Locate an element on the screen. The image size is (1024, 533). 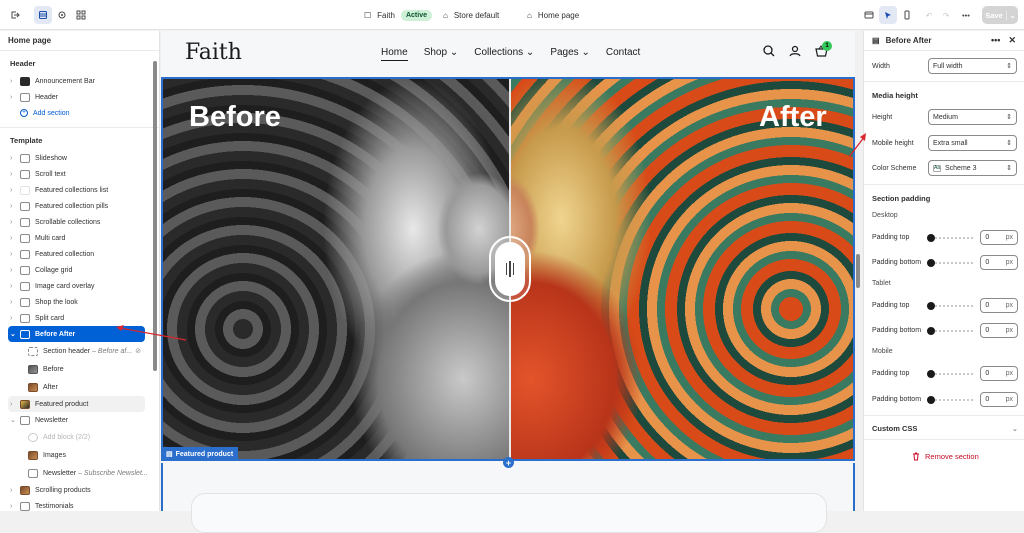
store-logo: Faith is located at coordinates (213, 52).